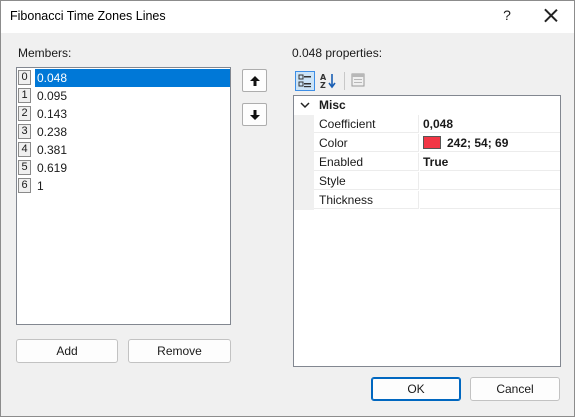 The height and width of the screenshot is (417, 575). Describe the element at coordinates (490, 162) in the screenshot. I see `property-value: True` at that location.